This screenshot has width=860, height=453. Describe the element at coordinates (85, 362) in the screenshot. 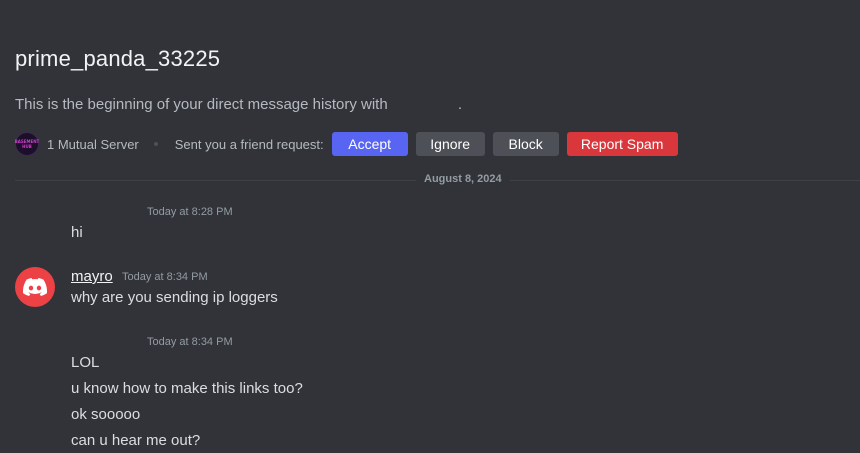

I see `message-text: LOL` at that location.